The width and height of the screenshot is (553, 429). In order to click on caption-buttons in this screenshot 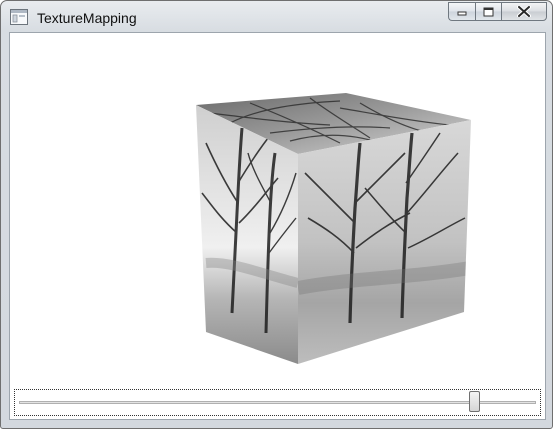, I will do `click(497, 12)`.